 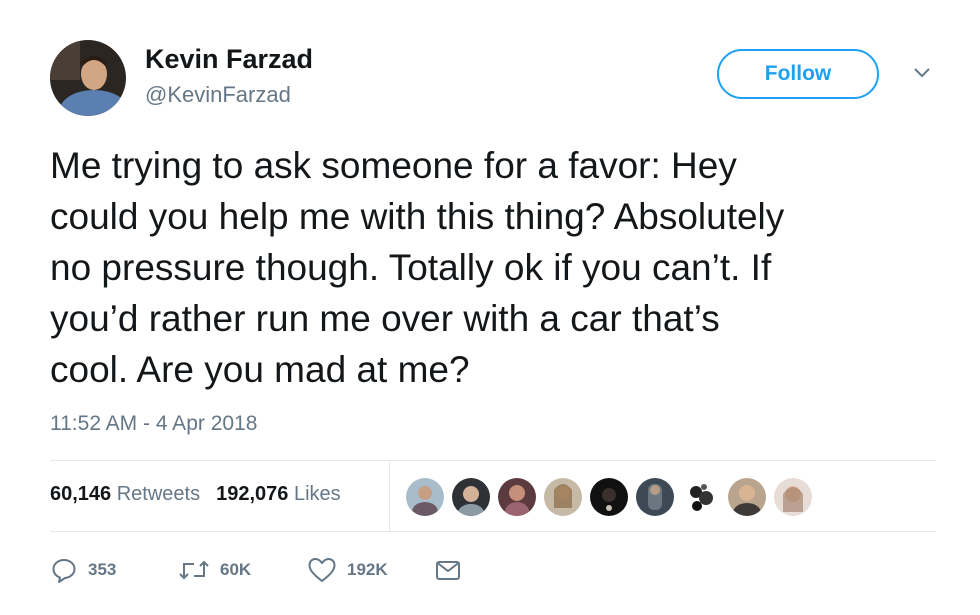 What do you see at coordinates (64, 570) in the screenshot?
I see `reply-icon` at bounding box center [64, 570].